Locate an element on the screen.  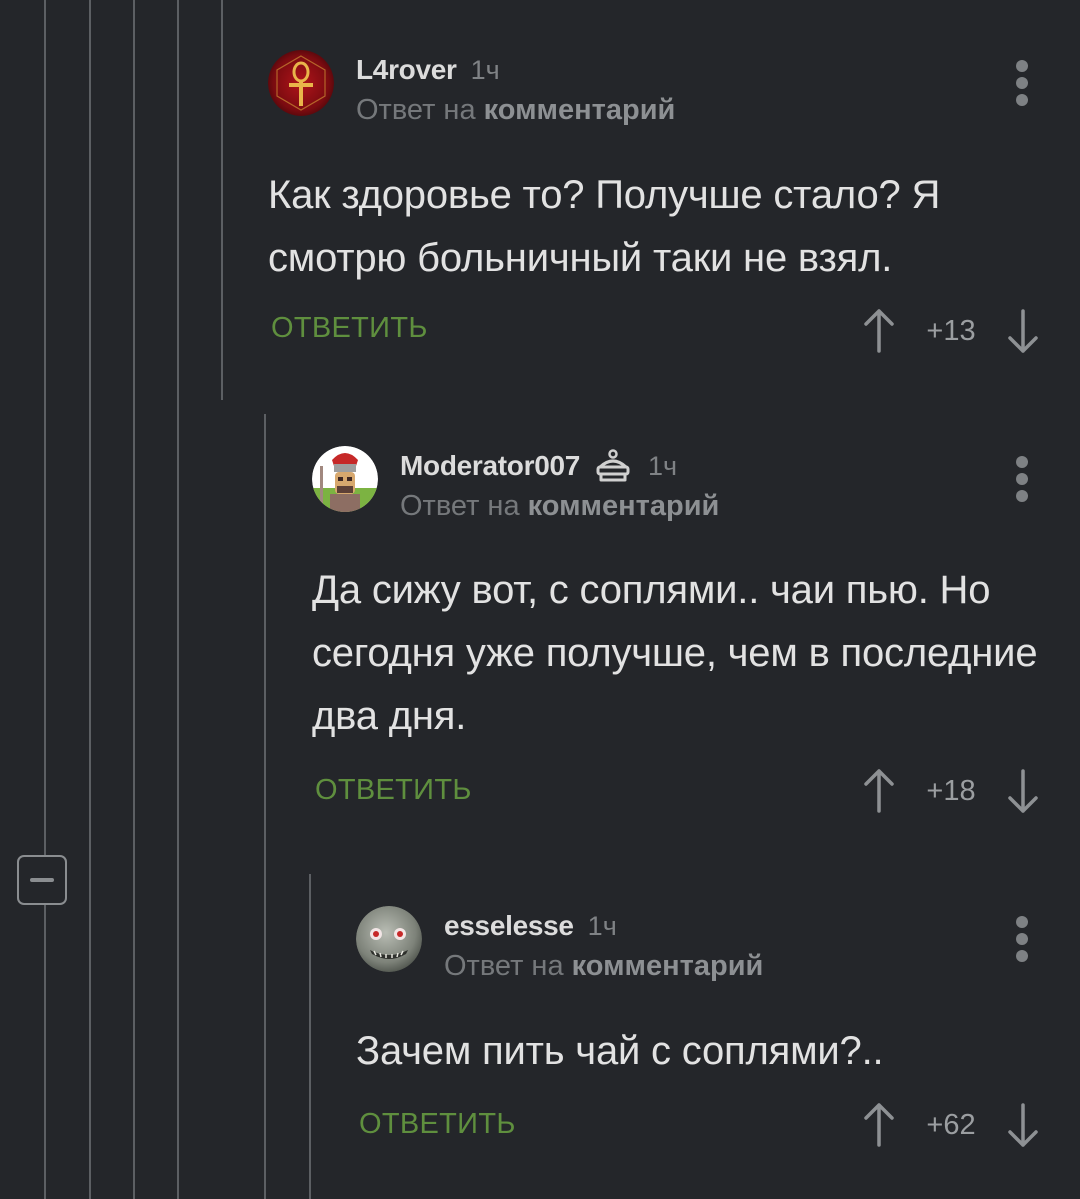
author-name: L4rover is located at coordinates (406, 70).